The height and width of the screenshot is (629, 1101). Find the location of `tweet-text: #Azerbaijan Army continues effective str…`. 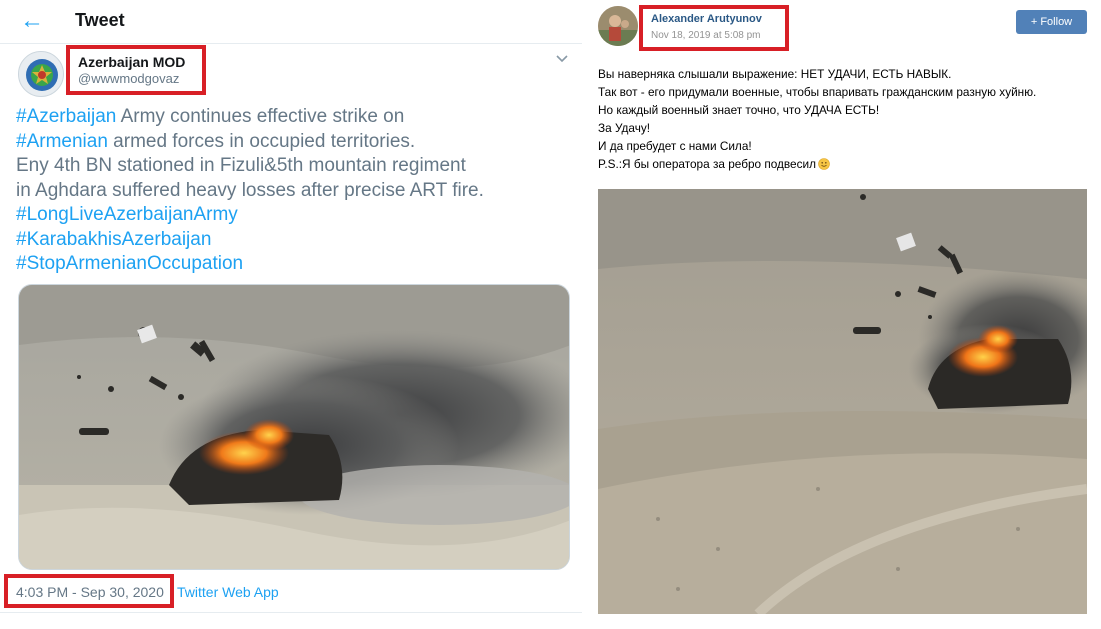

tweet-text: #Azerbaijan Army continues effective str… is located at coordinates (296, 191).